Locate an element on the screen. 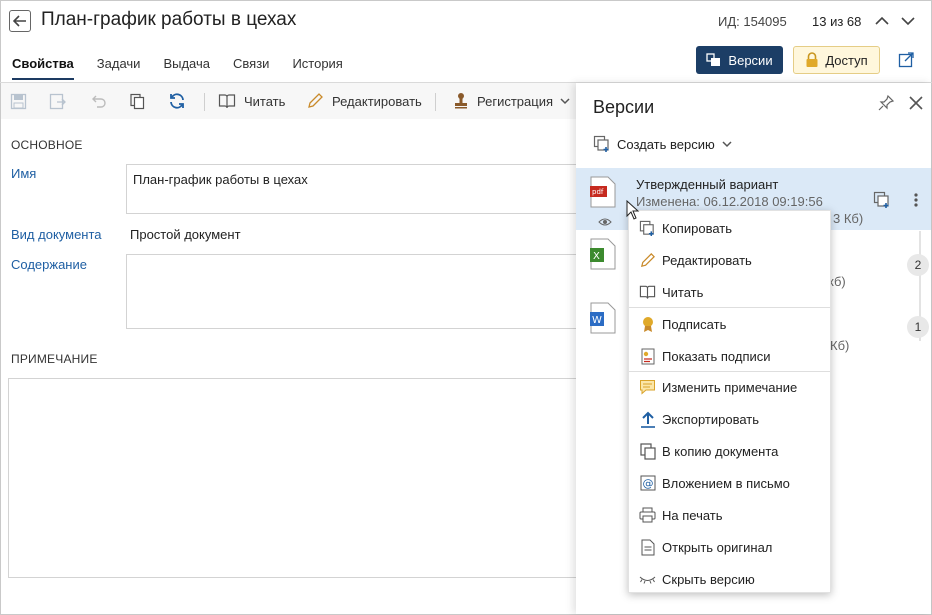  tab-properties: Свойства is located at coordinates (43, 68).